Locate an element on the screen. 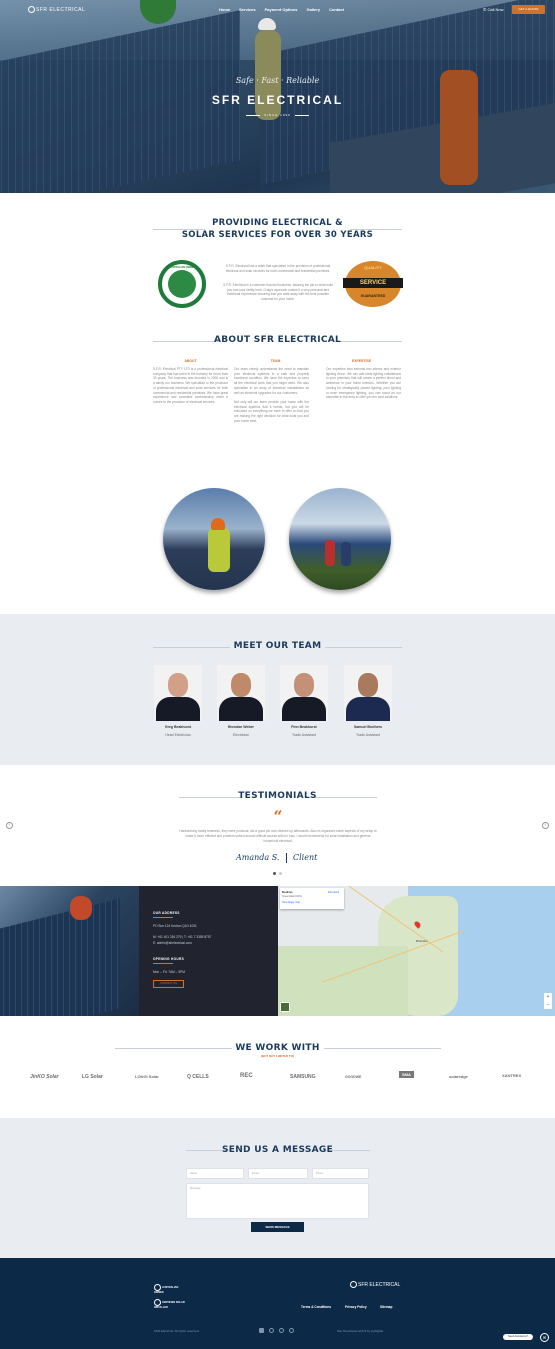 This screenshot has width=555, height=1349. nav-item-services: Services is located at coordinates (247, 9).